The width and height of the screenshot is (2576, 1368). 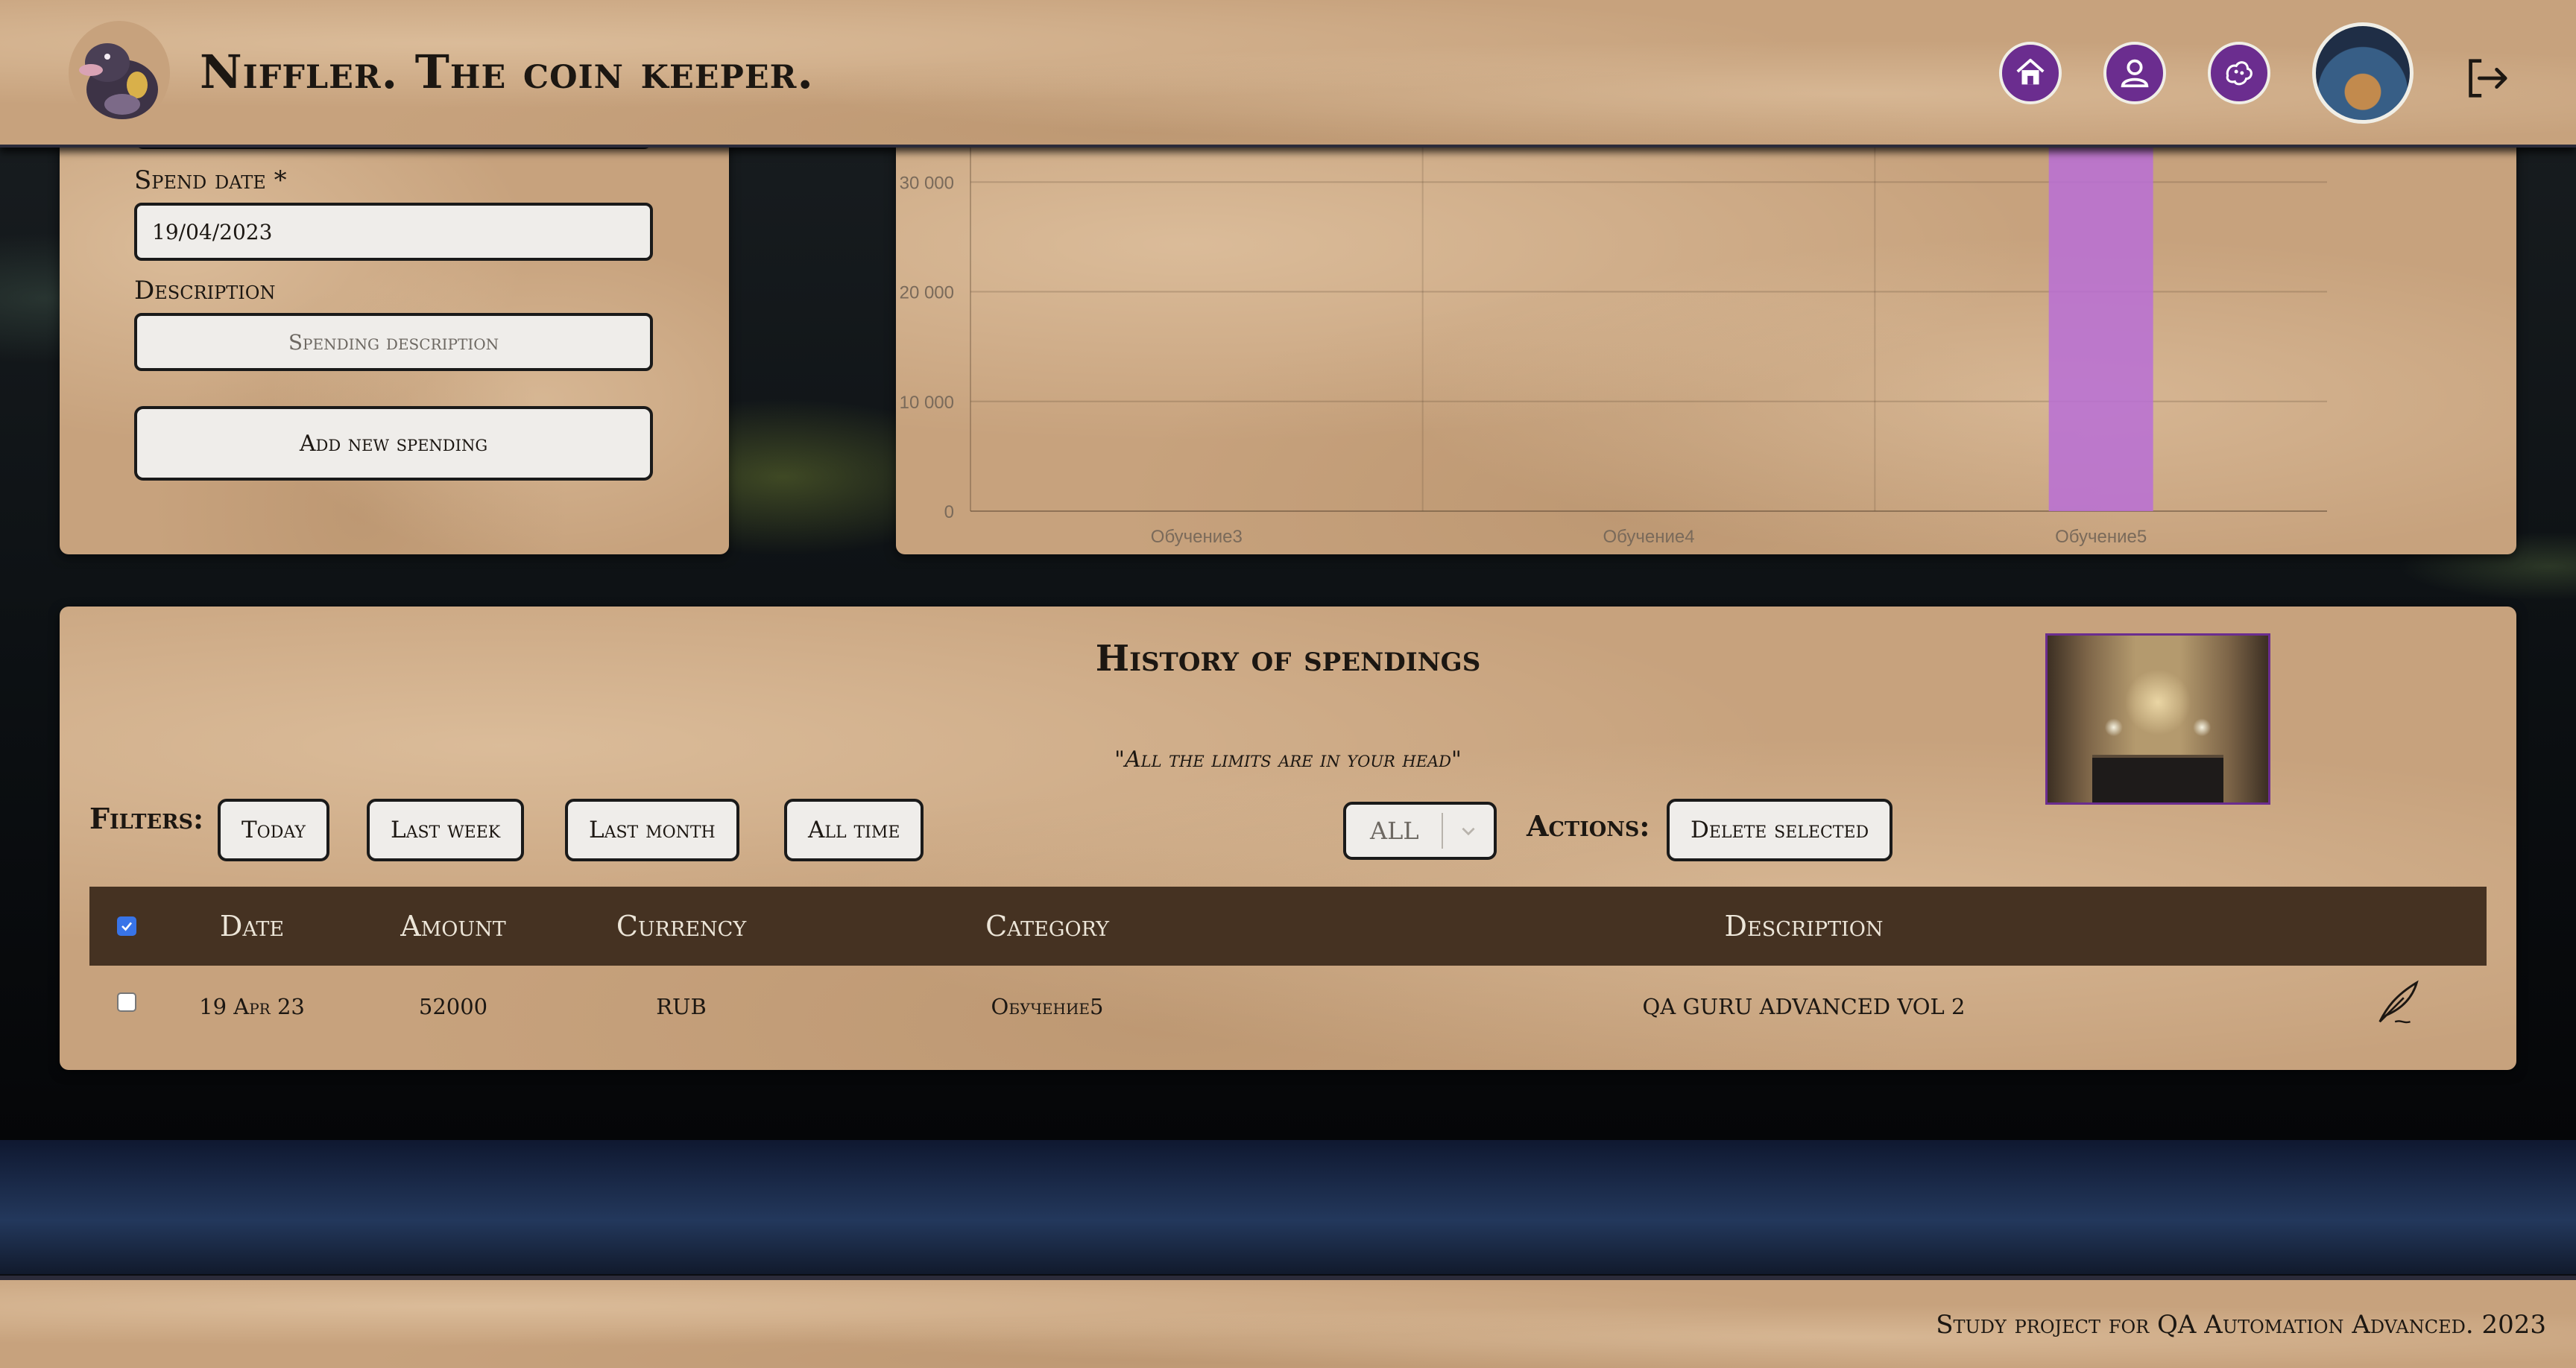 I want to click on vault-image, so click(x=2157, y=719).